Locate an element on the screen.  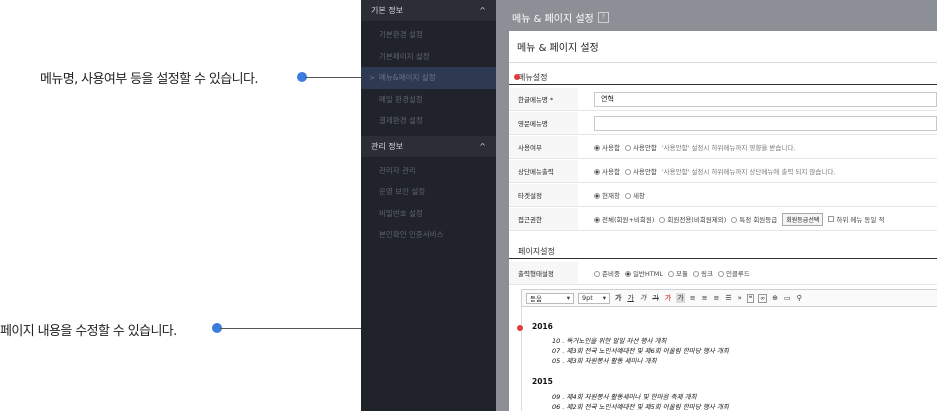
field-label: 타겟설정 is located at coordinates (543, 195).